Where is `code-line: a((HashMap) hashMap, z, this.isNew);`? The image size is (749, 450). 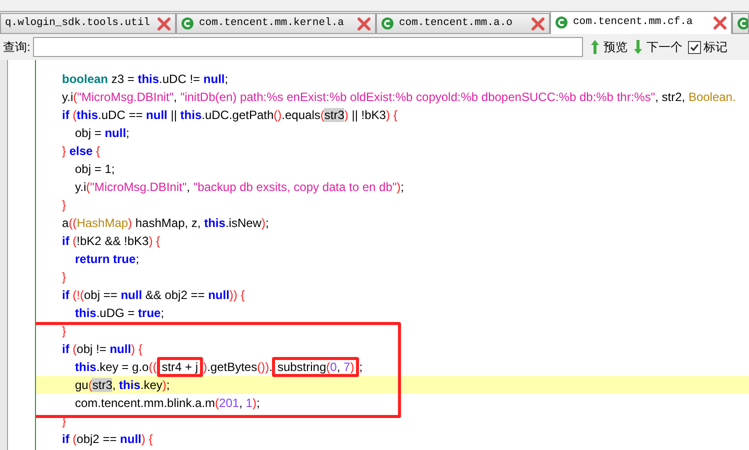 code-line: a((HashMap) hashMap, z, this.isNew); is located at coordinates (165, 223).